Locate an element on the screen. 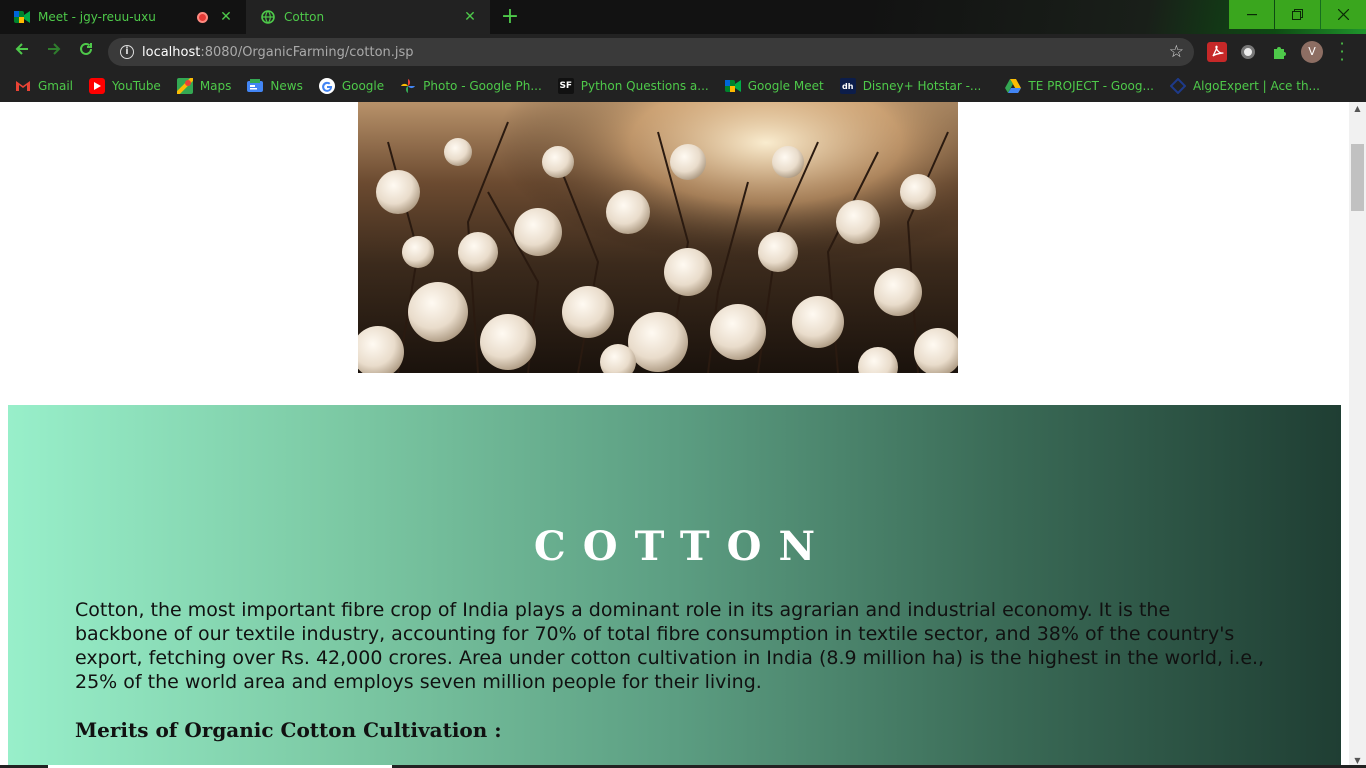  drive-icon is located at coordinates (1013, 86).